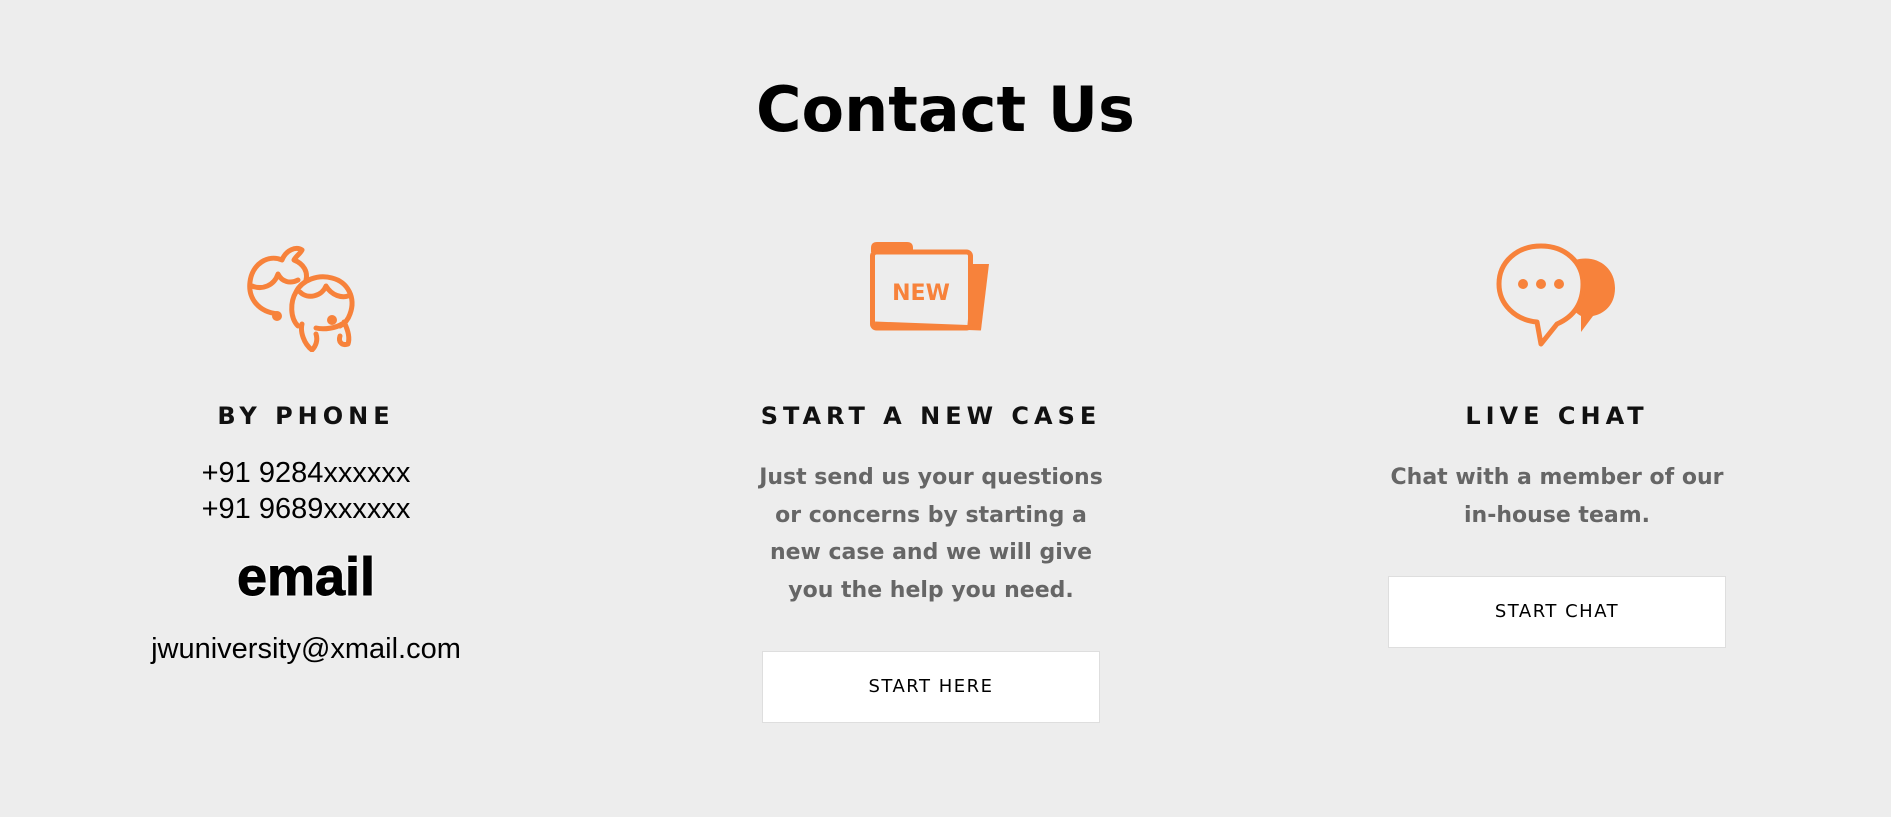 This screenshot has width=1891, height=817. I want to click on live-chat-heading: LIVE CHAT, so click(1557, 416).